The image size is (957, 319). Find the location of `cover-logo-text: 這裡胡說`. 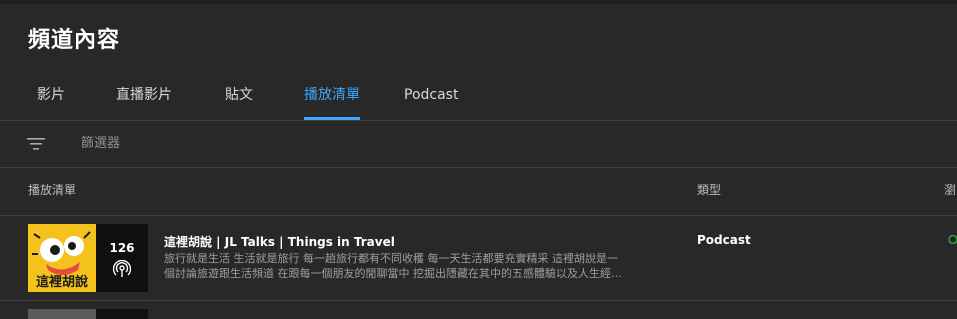

cover-logo-text: 這裡胡說 is located at coordinates (62, 282).